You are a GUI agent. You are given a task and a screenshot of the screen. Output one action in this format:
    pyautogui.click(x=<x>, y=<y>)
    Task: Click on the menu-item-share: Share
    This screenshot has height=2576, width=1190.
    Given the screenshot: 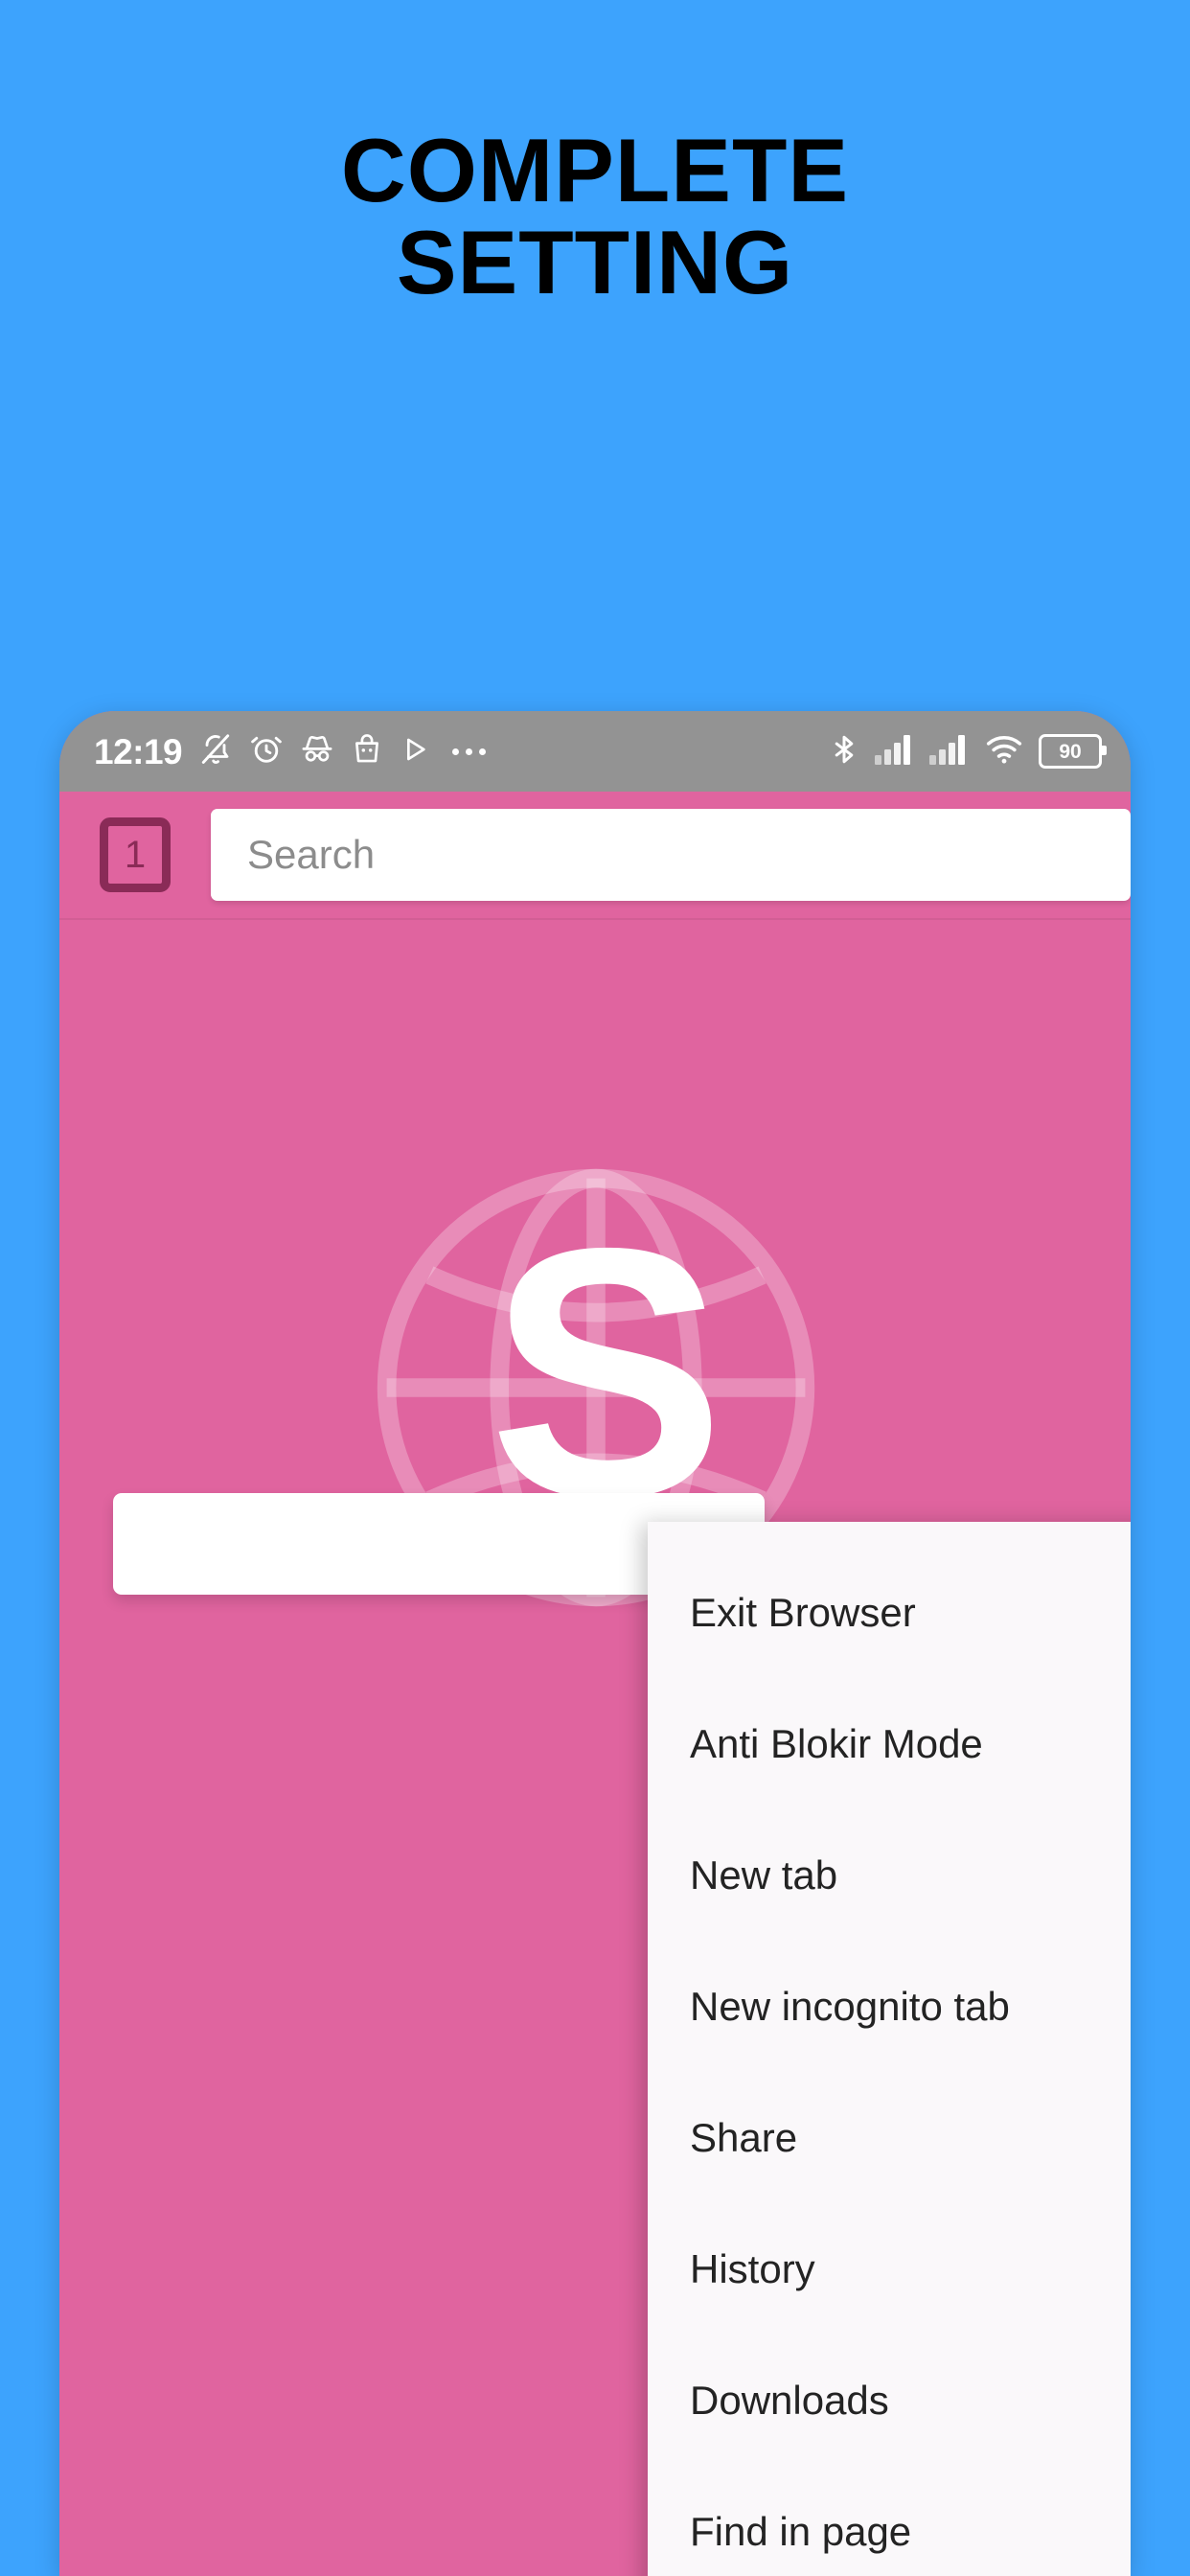 What is the action you would take?
    pyautogui.click(x=889, y=2137)
    